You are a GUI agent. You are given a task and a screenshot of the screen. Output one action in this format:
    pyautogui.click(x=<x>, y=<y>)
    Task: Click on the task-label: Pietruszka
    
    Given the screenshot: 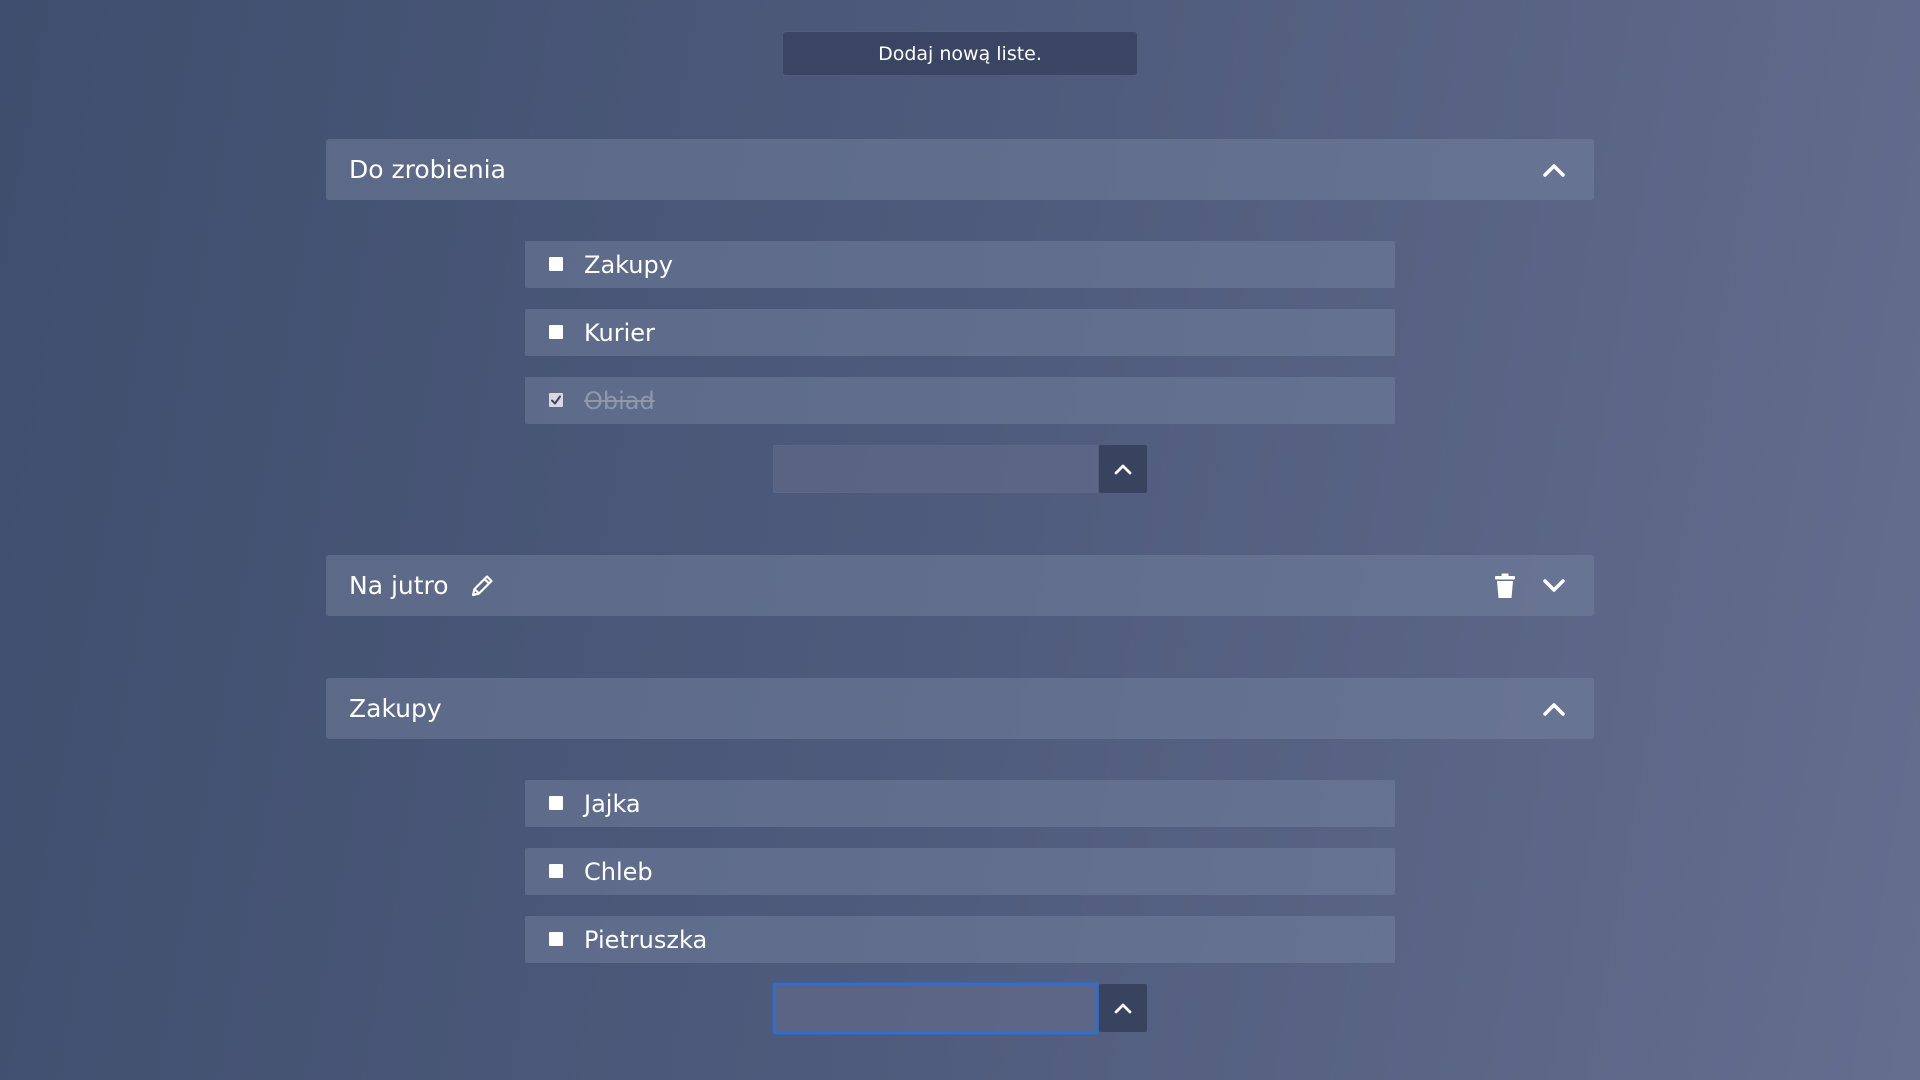 What is the action you would take?
    pyautogui.click(x=646, y=939)
    